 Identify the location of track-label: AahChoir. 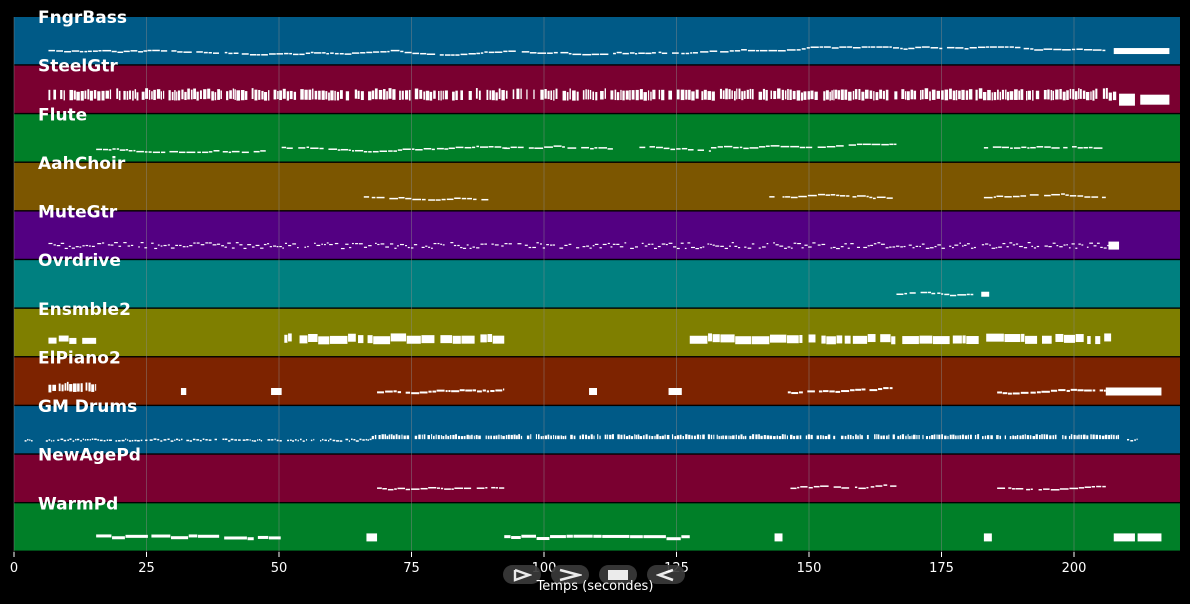
(82, 164).